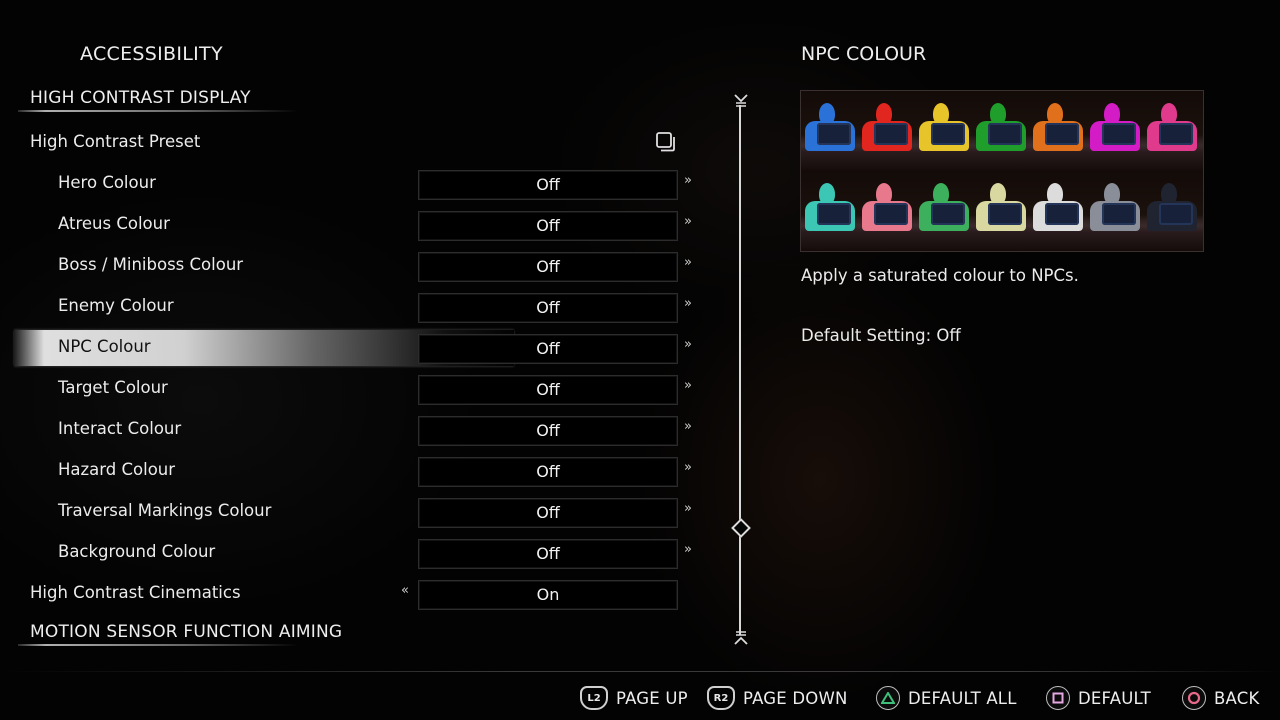 The height and width of the screenshot is (720, 1280). Describe the element at coordinates (350, 593) in the screenshot. I see `setting-row-high-contrast-cinematics: High Contrast Cinematics « On` at that location.